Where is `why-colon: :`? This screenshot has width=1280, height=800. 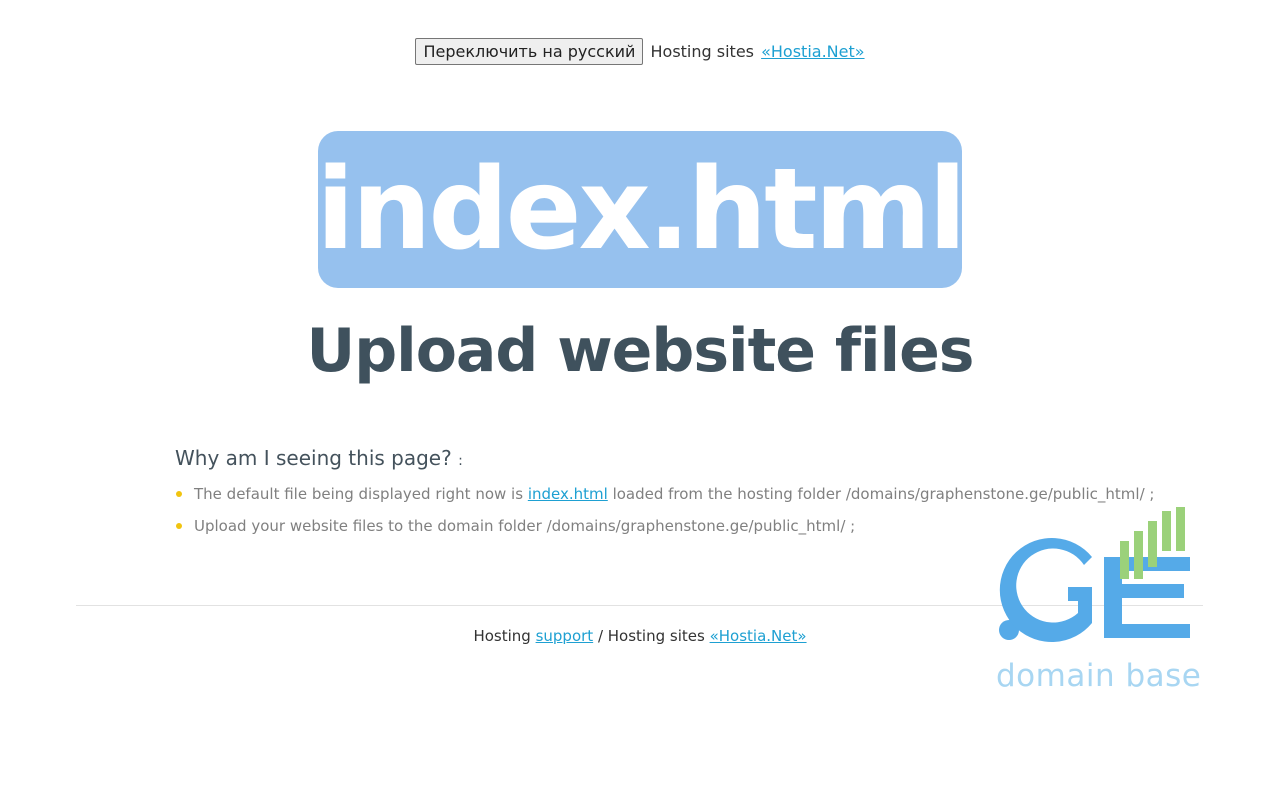 why-colon: : is located at coordinates (460, 461).